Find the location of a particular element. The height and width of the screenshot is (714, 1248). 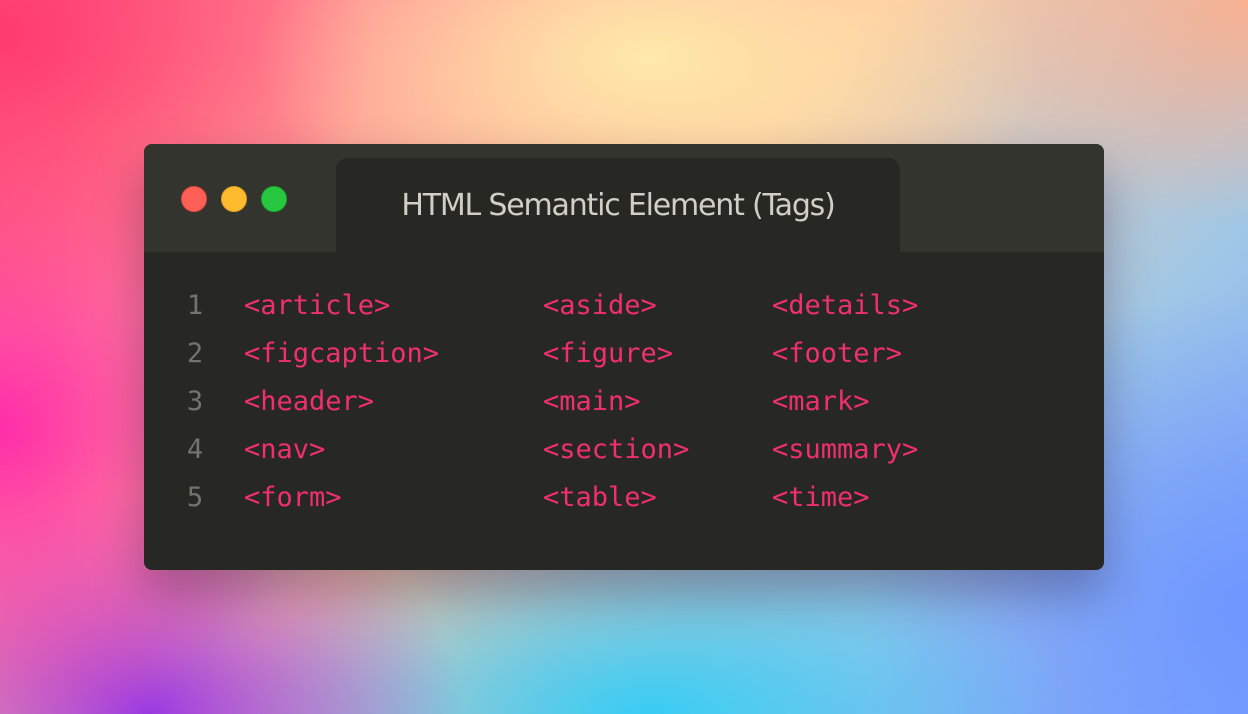

code-tag: <header> is located at coordinates (309, 401).